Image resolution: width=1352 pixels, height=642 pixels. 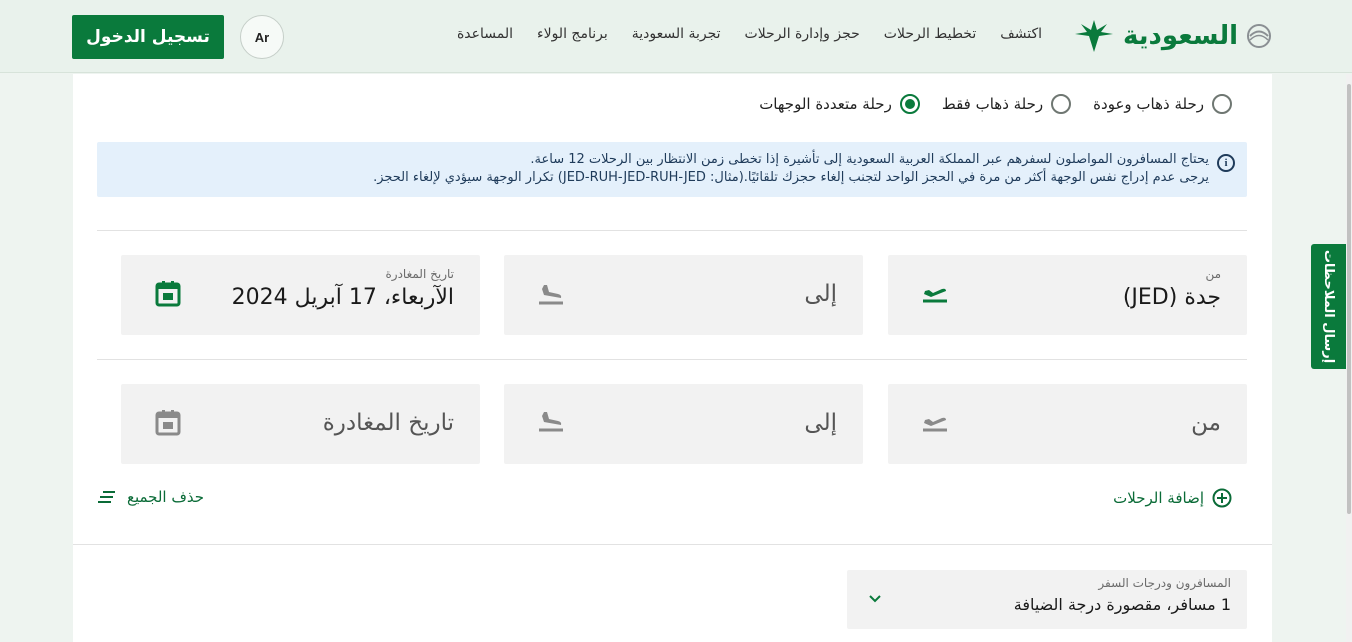 I want to click on radio-round-trip, so click(x=1222, y=104).